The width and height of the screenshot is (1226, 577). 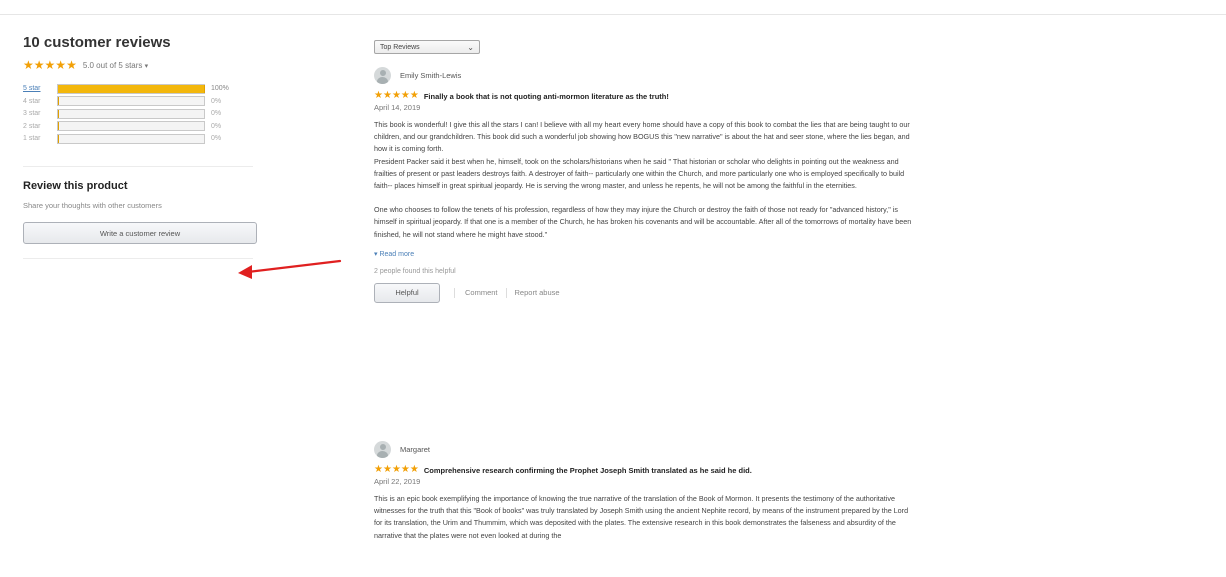 What do you see at coordinates (470, 47) in the screenshot?
I see `chevron-down-icon: ⌄` at bounding box center [470, 47].